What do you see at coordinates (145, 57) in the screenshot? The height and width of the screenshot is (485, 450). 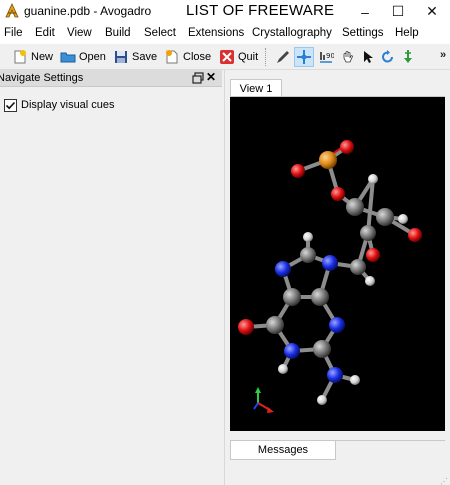 I see `save-button-label: Save` at bounding box center [145, 57].